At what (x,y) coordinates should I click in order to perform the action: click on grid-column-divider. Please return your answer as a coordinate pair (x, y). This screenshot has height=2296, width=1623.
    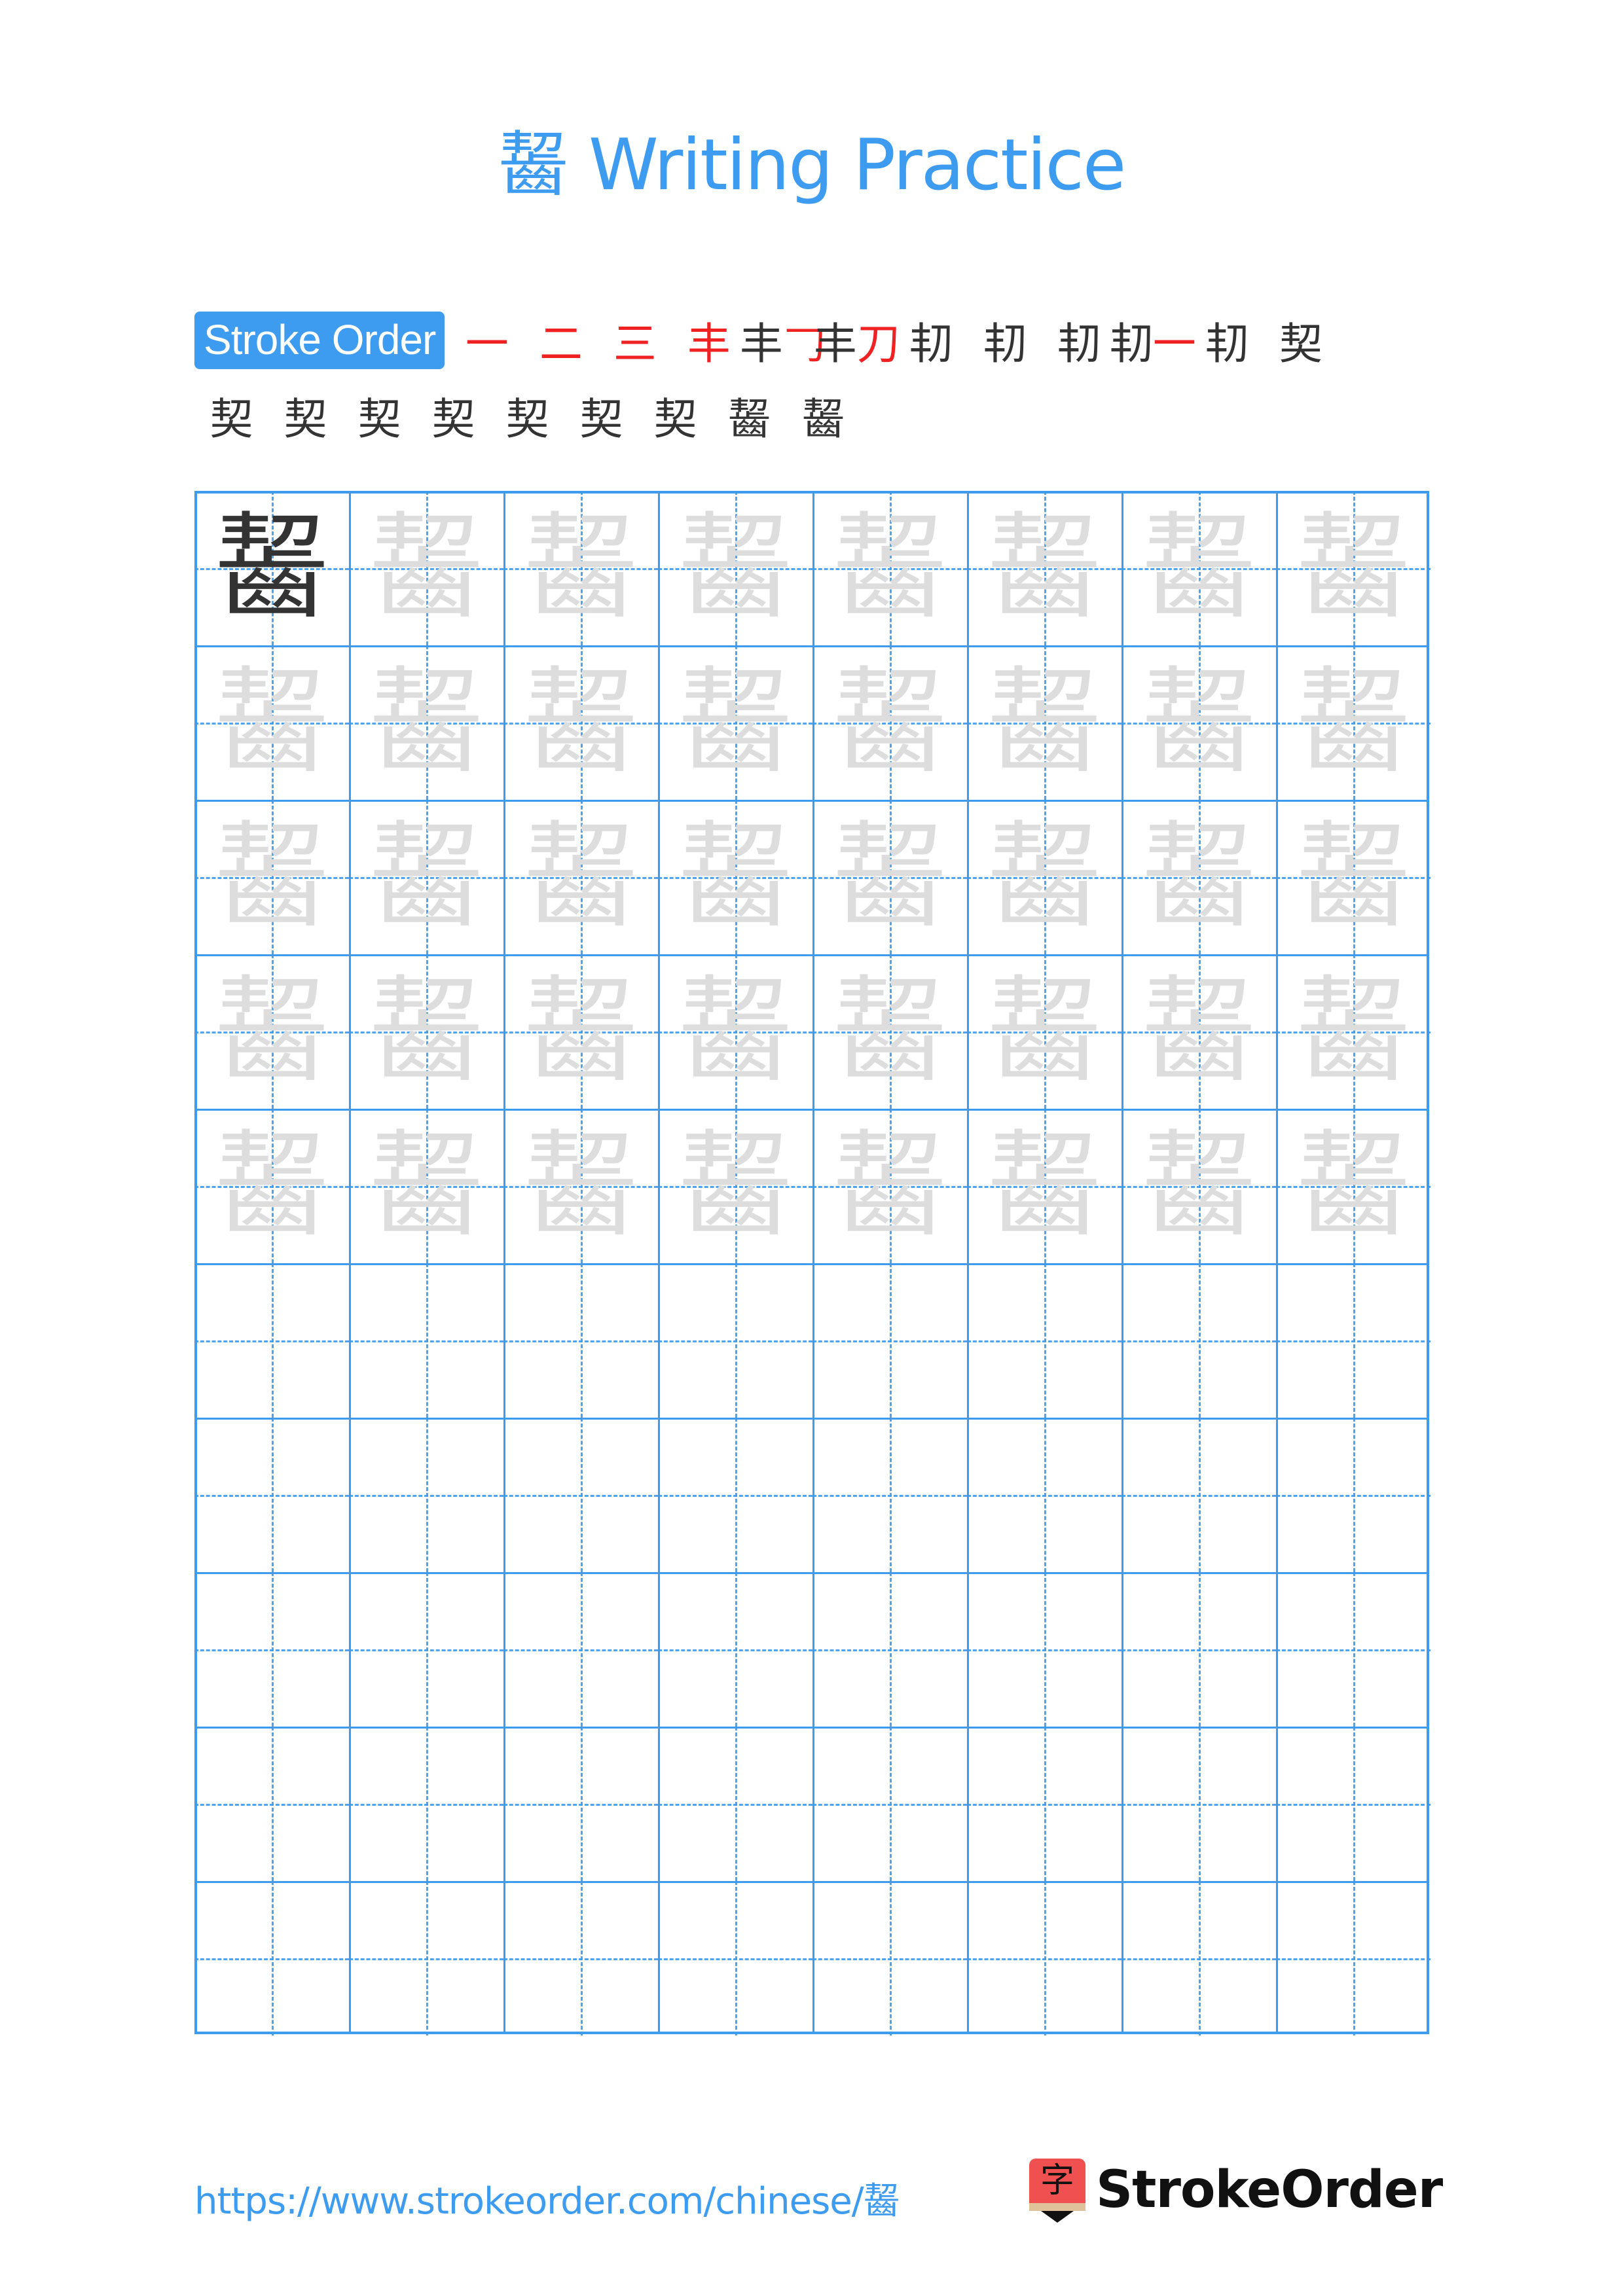
    Looking at the image, I should click on (813, 1262).